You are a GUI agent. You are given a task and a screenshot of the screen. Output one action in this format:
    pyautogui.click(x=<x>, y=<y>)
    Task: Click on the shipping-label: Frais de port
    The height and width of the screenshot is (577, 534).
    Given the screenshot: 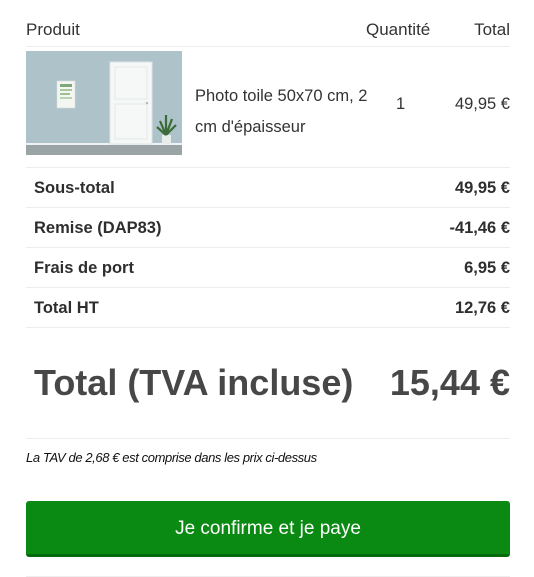 What is the action you would take?
    pyautogui.click(x=84, y=268)
    